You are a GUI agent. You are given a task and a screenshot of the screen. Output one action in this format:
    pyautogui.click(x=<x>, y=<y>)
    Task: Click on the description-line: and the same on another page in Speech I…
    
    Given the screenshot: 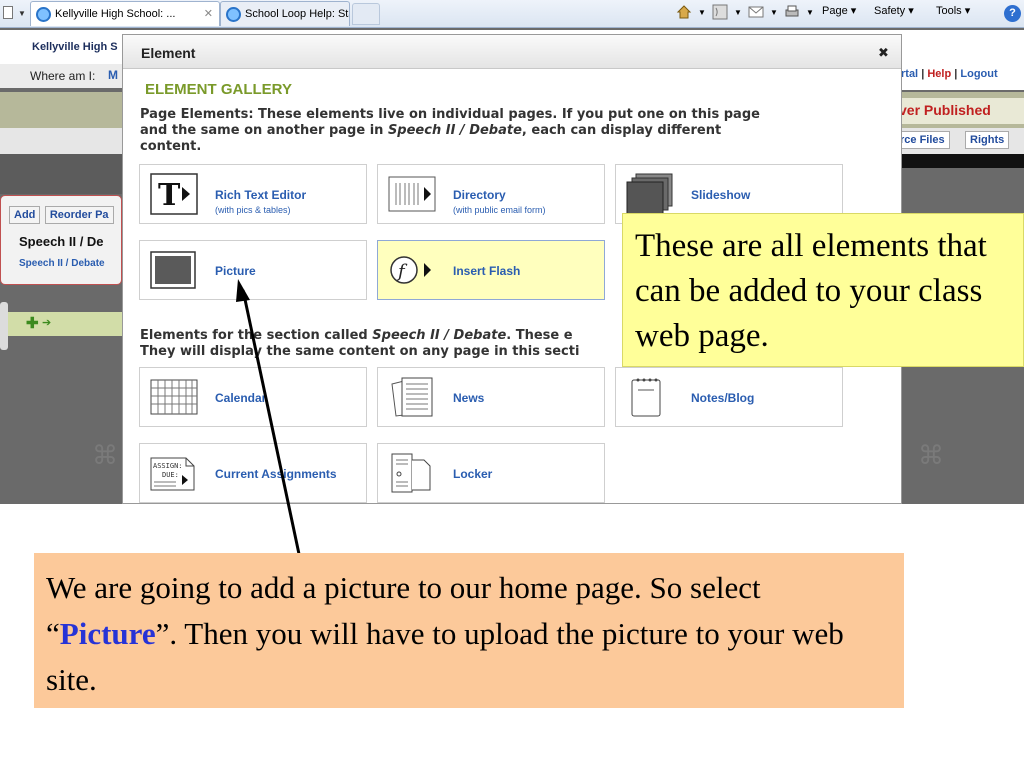 What is the action you would take?
    pyautogui.click(x=431, y=130)
    